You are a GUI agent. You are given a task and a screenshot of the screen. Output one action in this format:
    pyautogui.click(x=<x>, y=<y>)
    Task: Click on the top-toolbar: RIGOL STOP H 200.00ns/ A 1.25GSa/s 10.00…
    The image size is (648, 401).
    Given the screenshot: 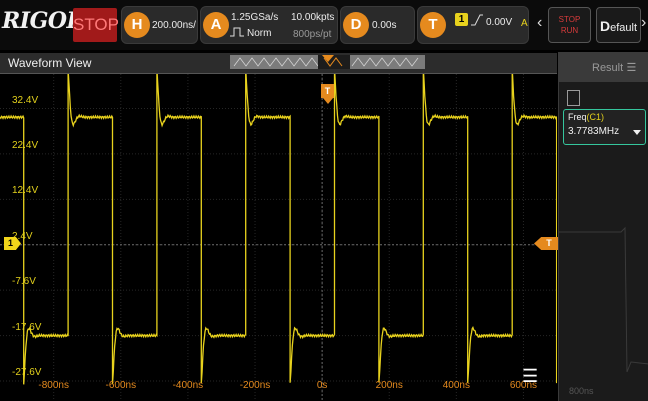 What is the action you would take?
    pyautogui.click(x=324, y=25)
    